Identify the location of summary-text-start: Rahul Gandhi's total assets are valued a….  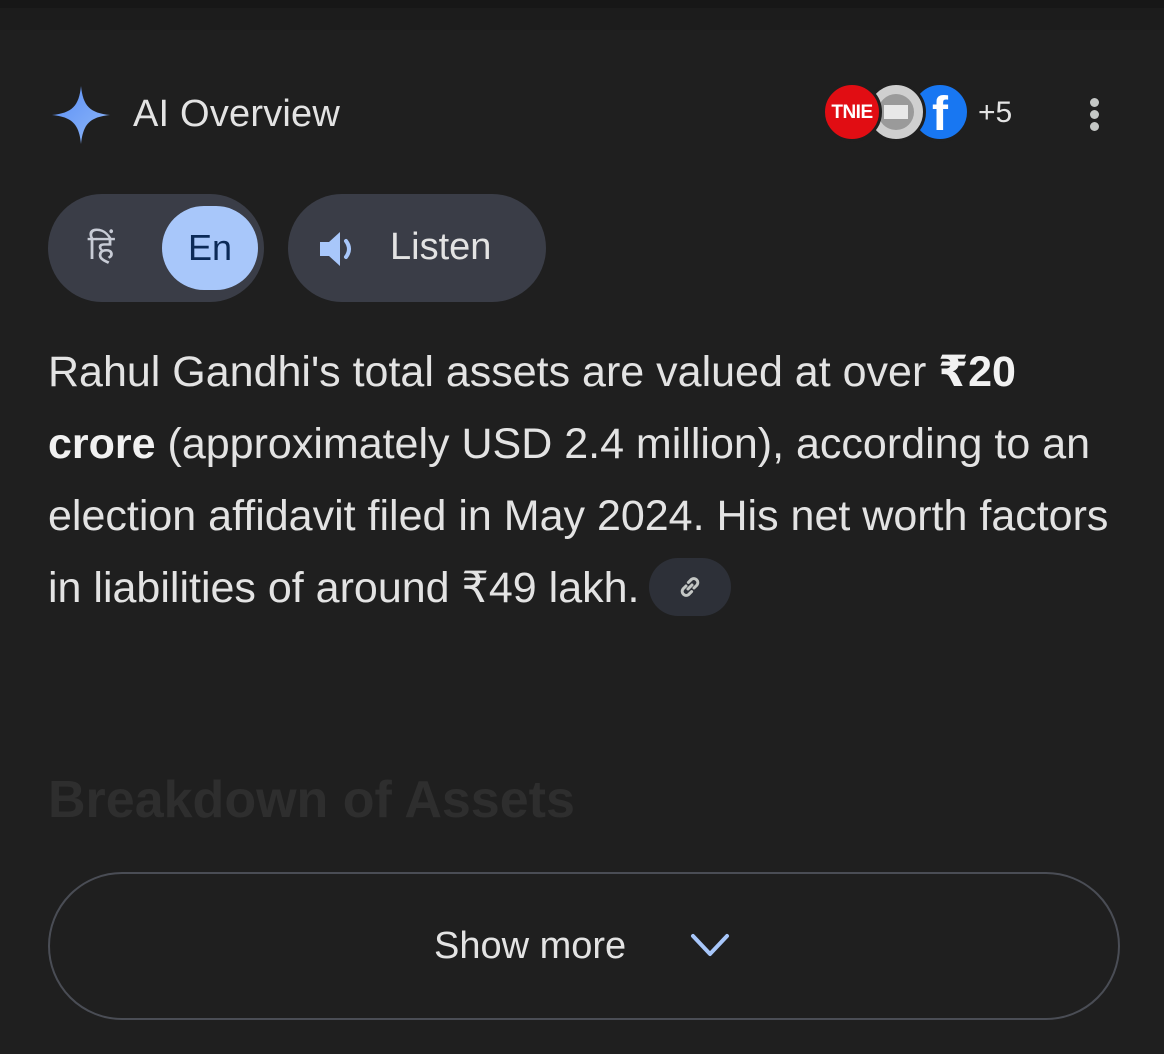
(493, 372).